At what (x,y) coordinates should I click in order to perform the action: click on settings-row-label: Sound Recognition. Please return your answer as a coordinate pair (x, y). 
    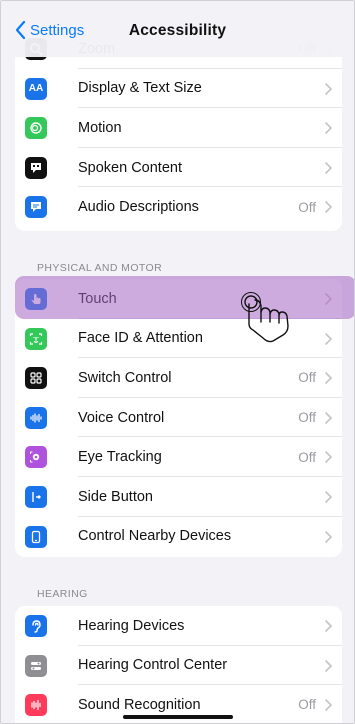
    Looking at the image, I should click on (139, 704).